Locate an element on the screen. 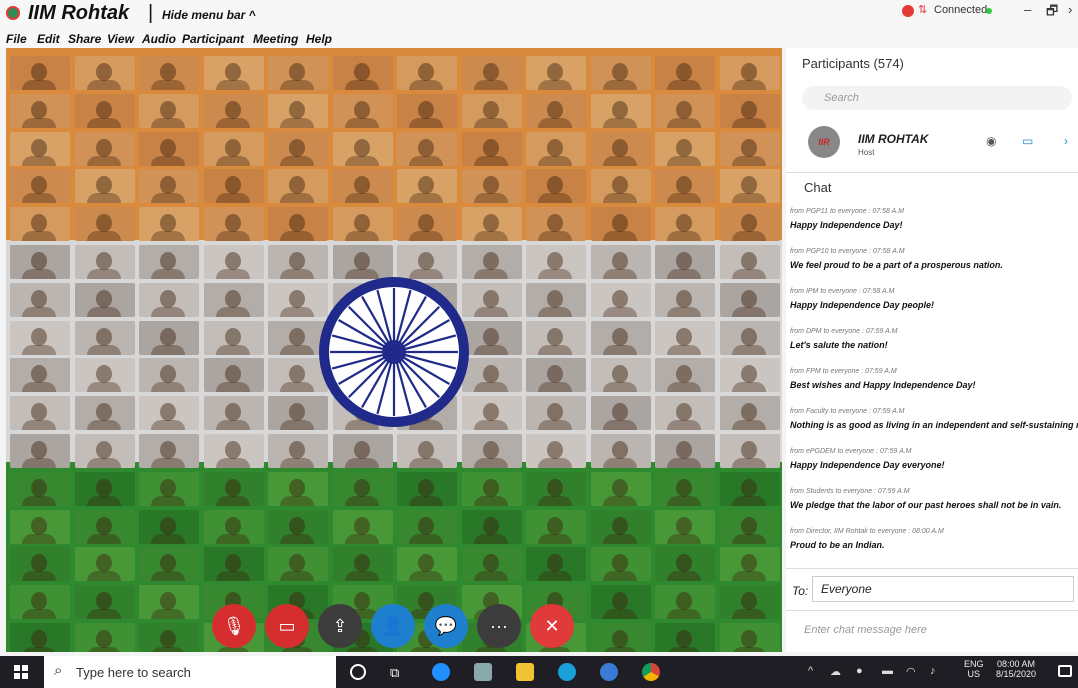 This screenshot has width=1078, height=688. participants-button: 👤 is located at coordinates (393, 626).